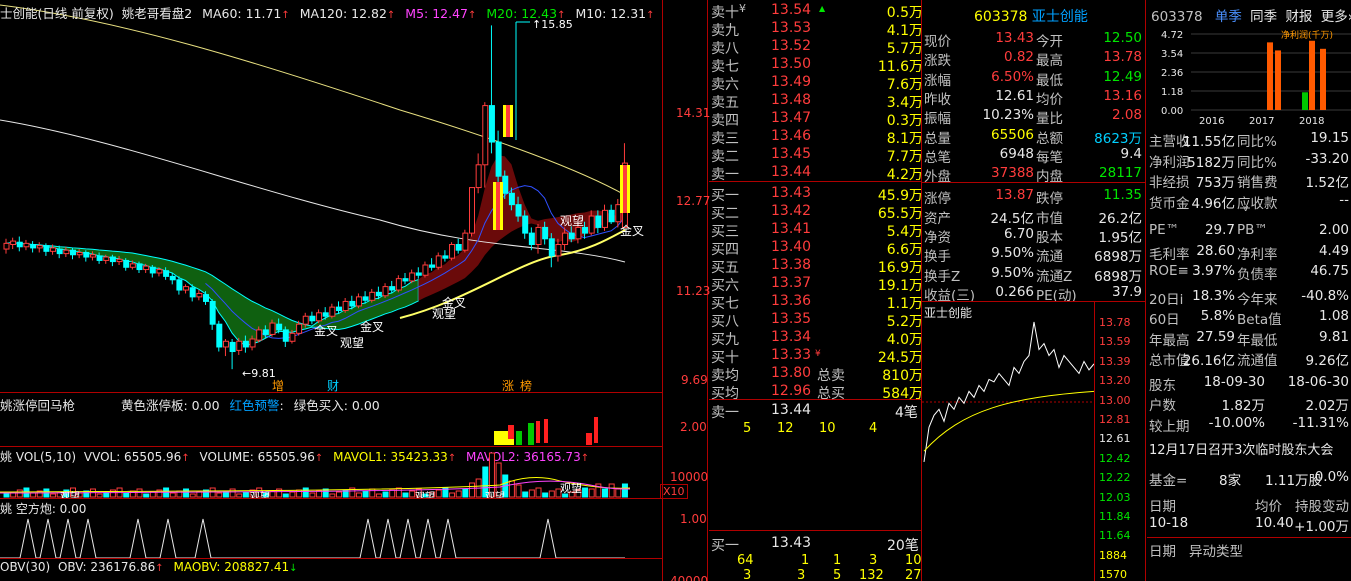  Describe the element at coordinates (1243, 406) in the screenshot. I see `fin-cell: 1.82万` at that location.